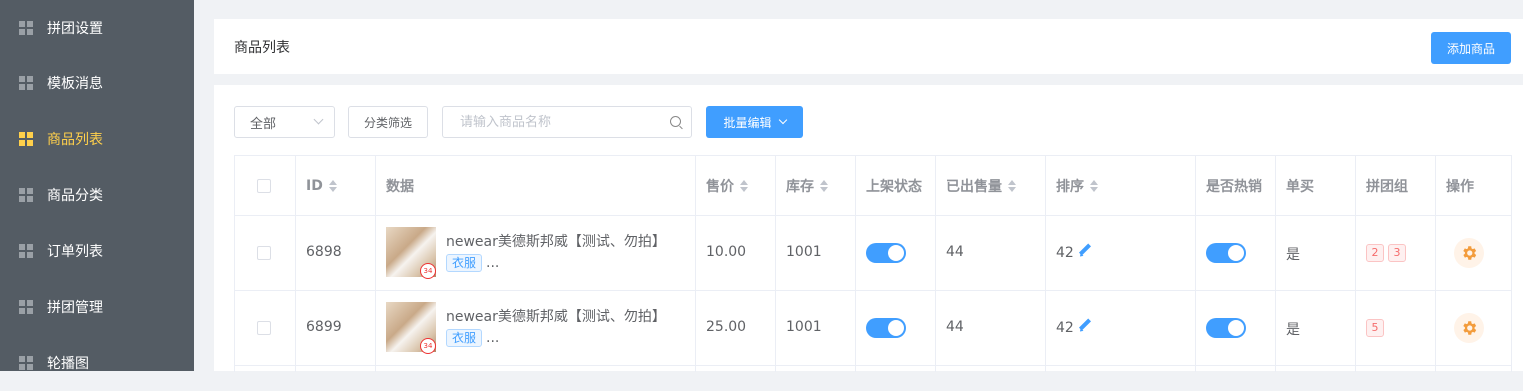  What do you see at coordinates (726, 252) in the screenshot?
I see `row-price: 10.00` at bounding box center [726, 252].